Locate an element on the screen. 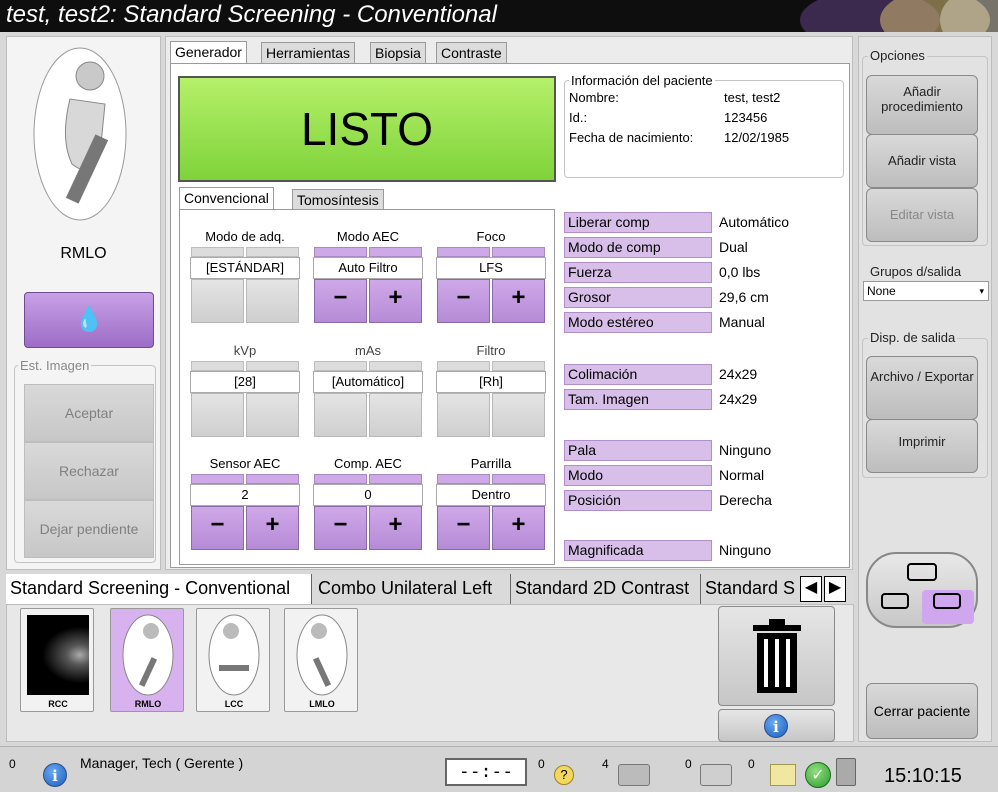  print-button: Imprimir is located at coordinates (922, 446).